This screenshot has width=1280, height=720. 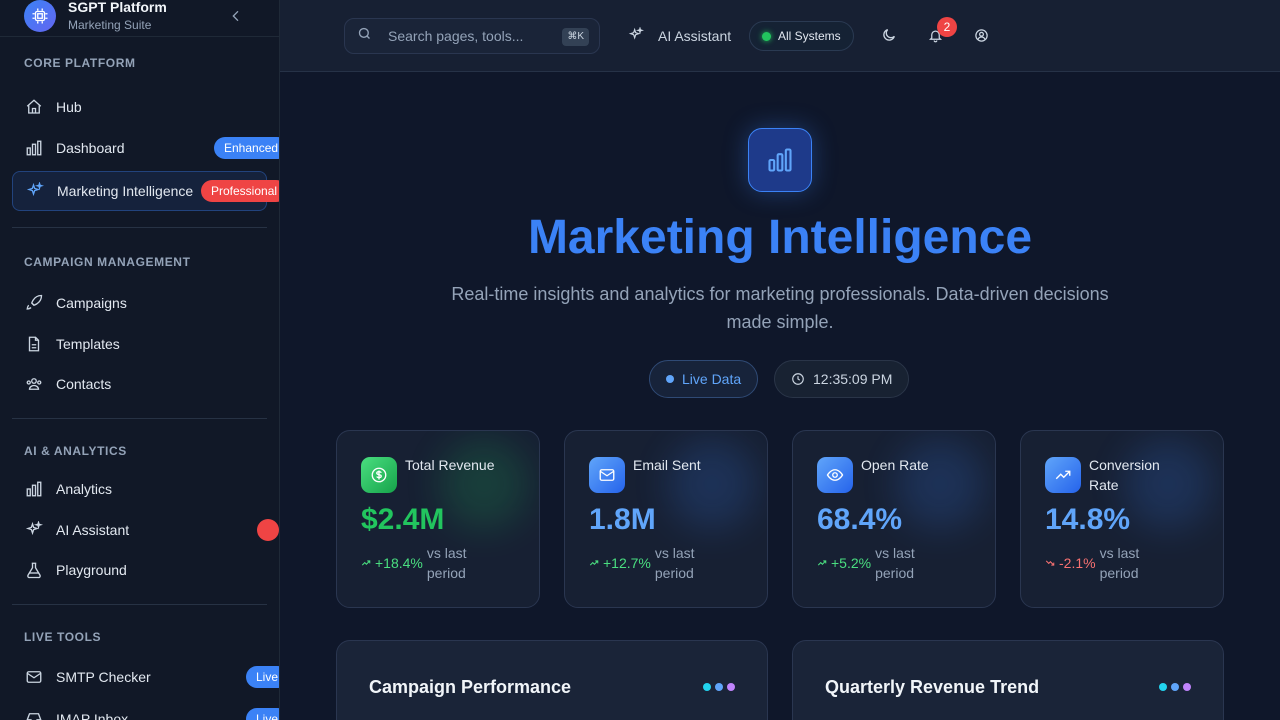 I want to click on user-circle-icon, so click(x=981, y=35).